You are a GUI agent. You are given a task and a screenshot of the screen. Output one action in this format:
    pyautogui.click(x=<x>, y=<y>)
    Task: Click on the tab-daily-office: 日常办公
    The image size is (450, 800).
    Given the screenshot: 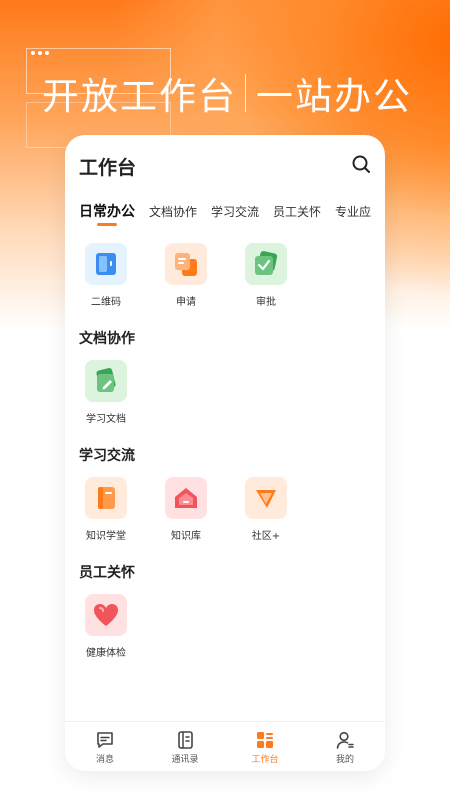 What is the action you would take?
    pyautogui.click(x=107, y=216)
    